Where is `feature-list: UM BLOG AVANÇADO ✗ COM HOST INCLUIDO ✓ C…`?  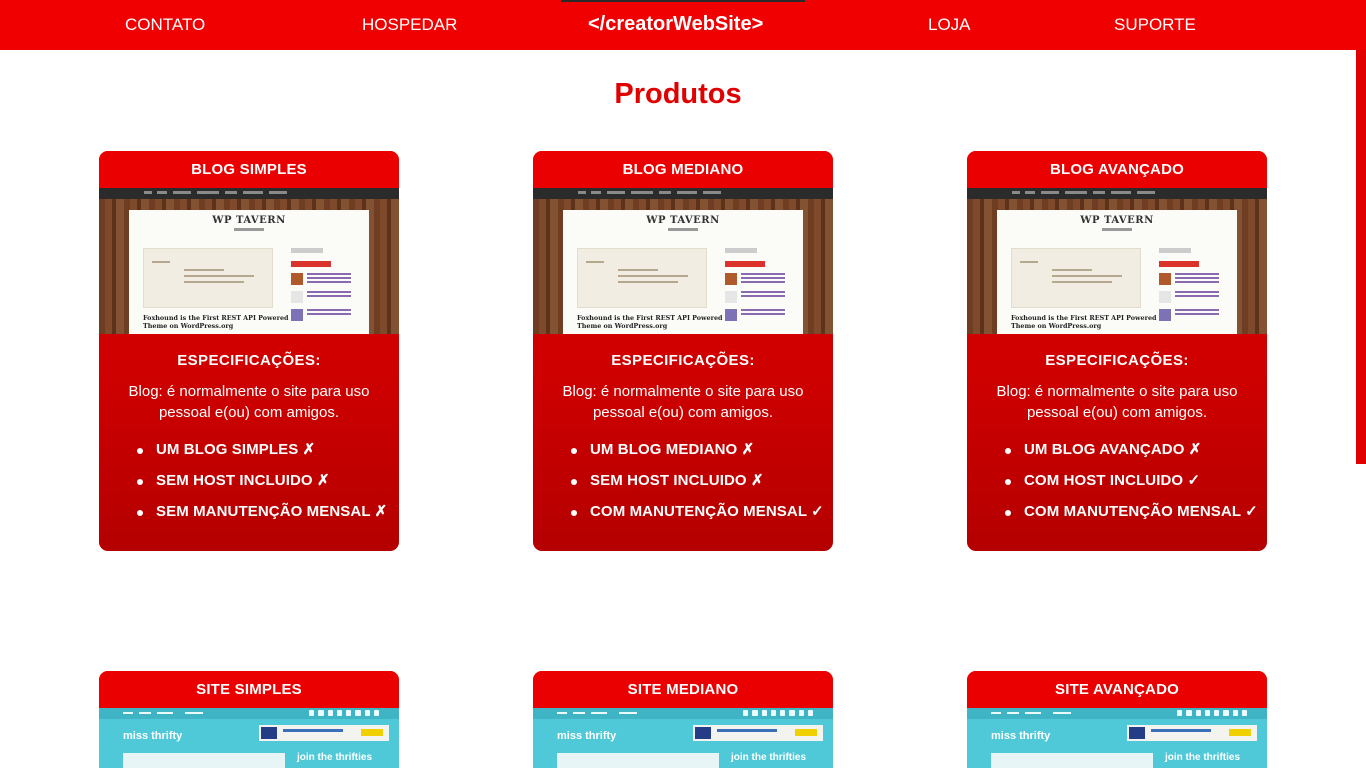 feature-list: UM BLOG AVANÇADO ✗ COM HOST INCLUIDO ✓ C… is located at coordinates (1119, 486).